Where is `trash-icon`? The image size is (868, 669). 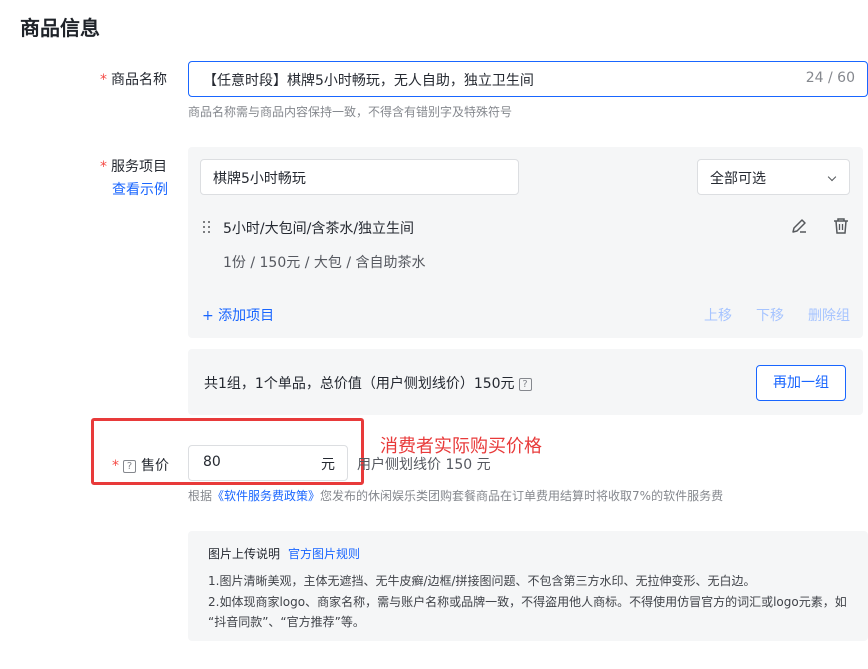
trash-icon is located at coordinates (841, 226).